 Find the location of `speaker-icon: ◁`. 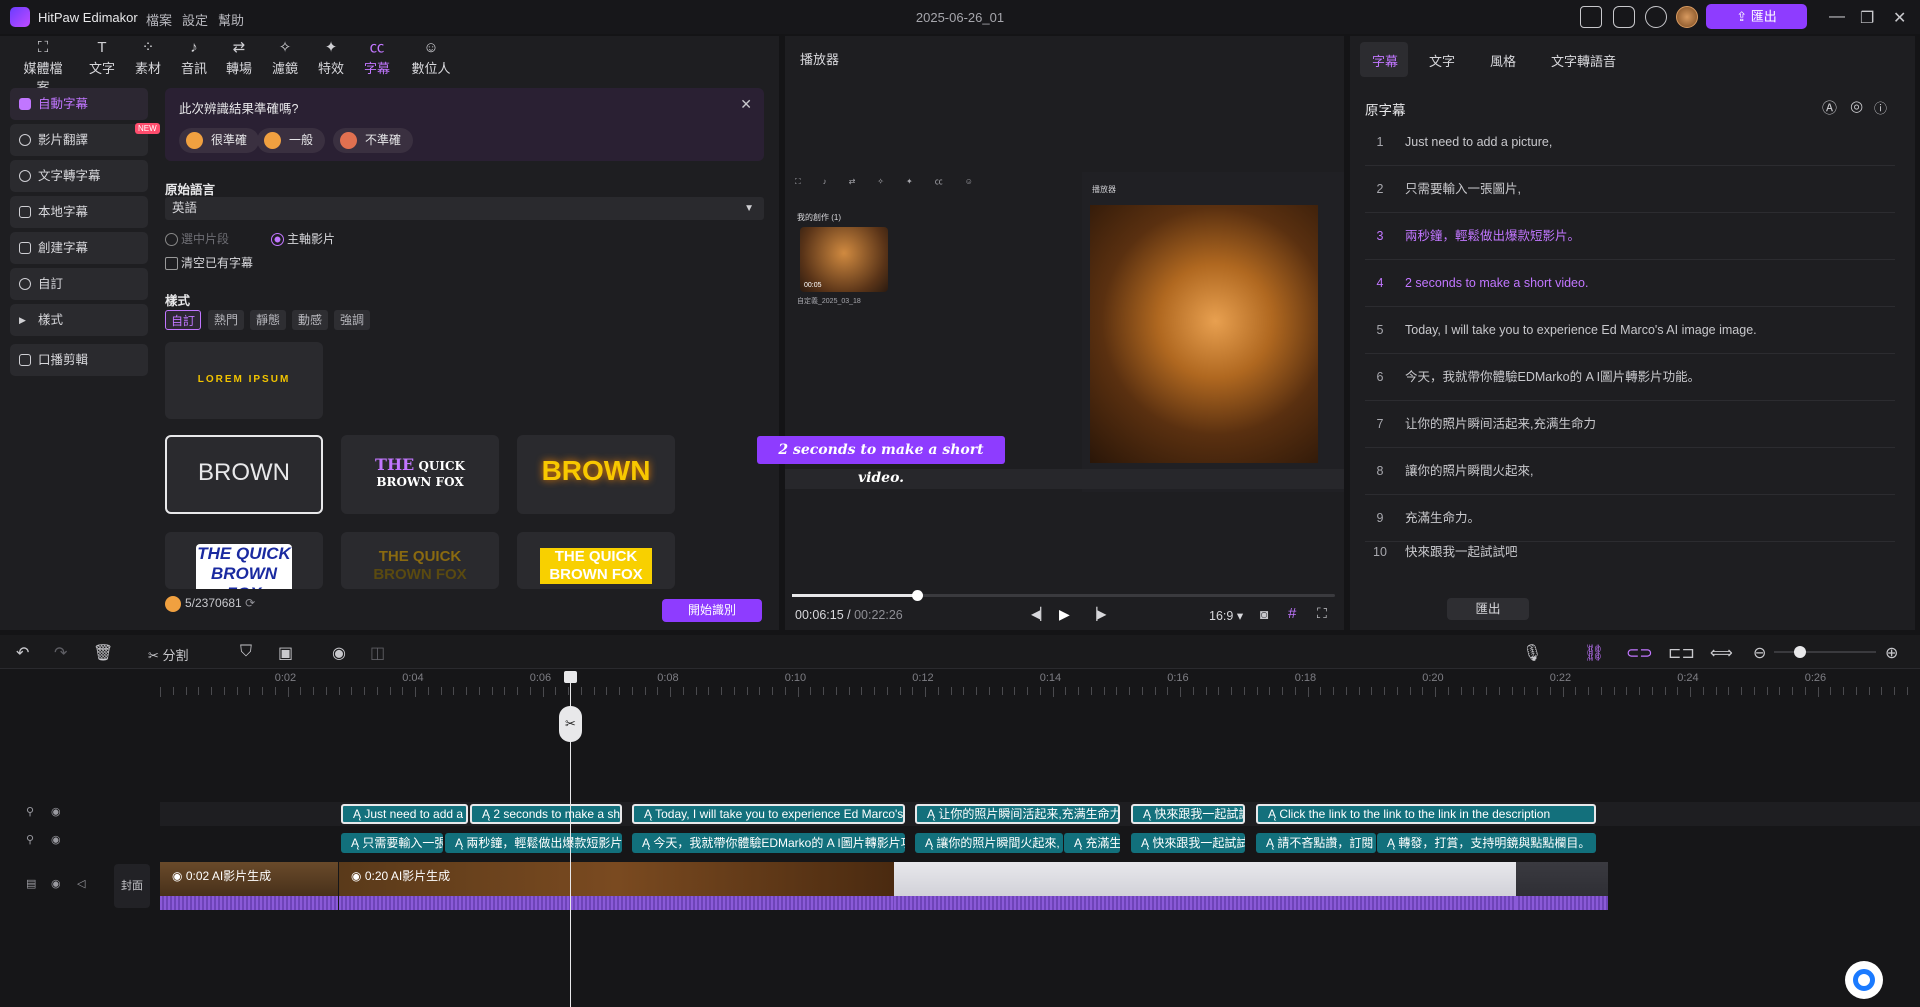

speaker-icon: ◁ is located at coordinates (81, 883).